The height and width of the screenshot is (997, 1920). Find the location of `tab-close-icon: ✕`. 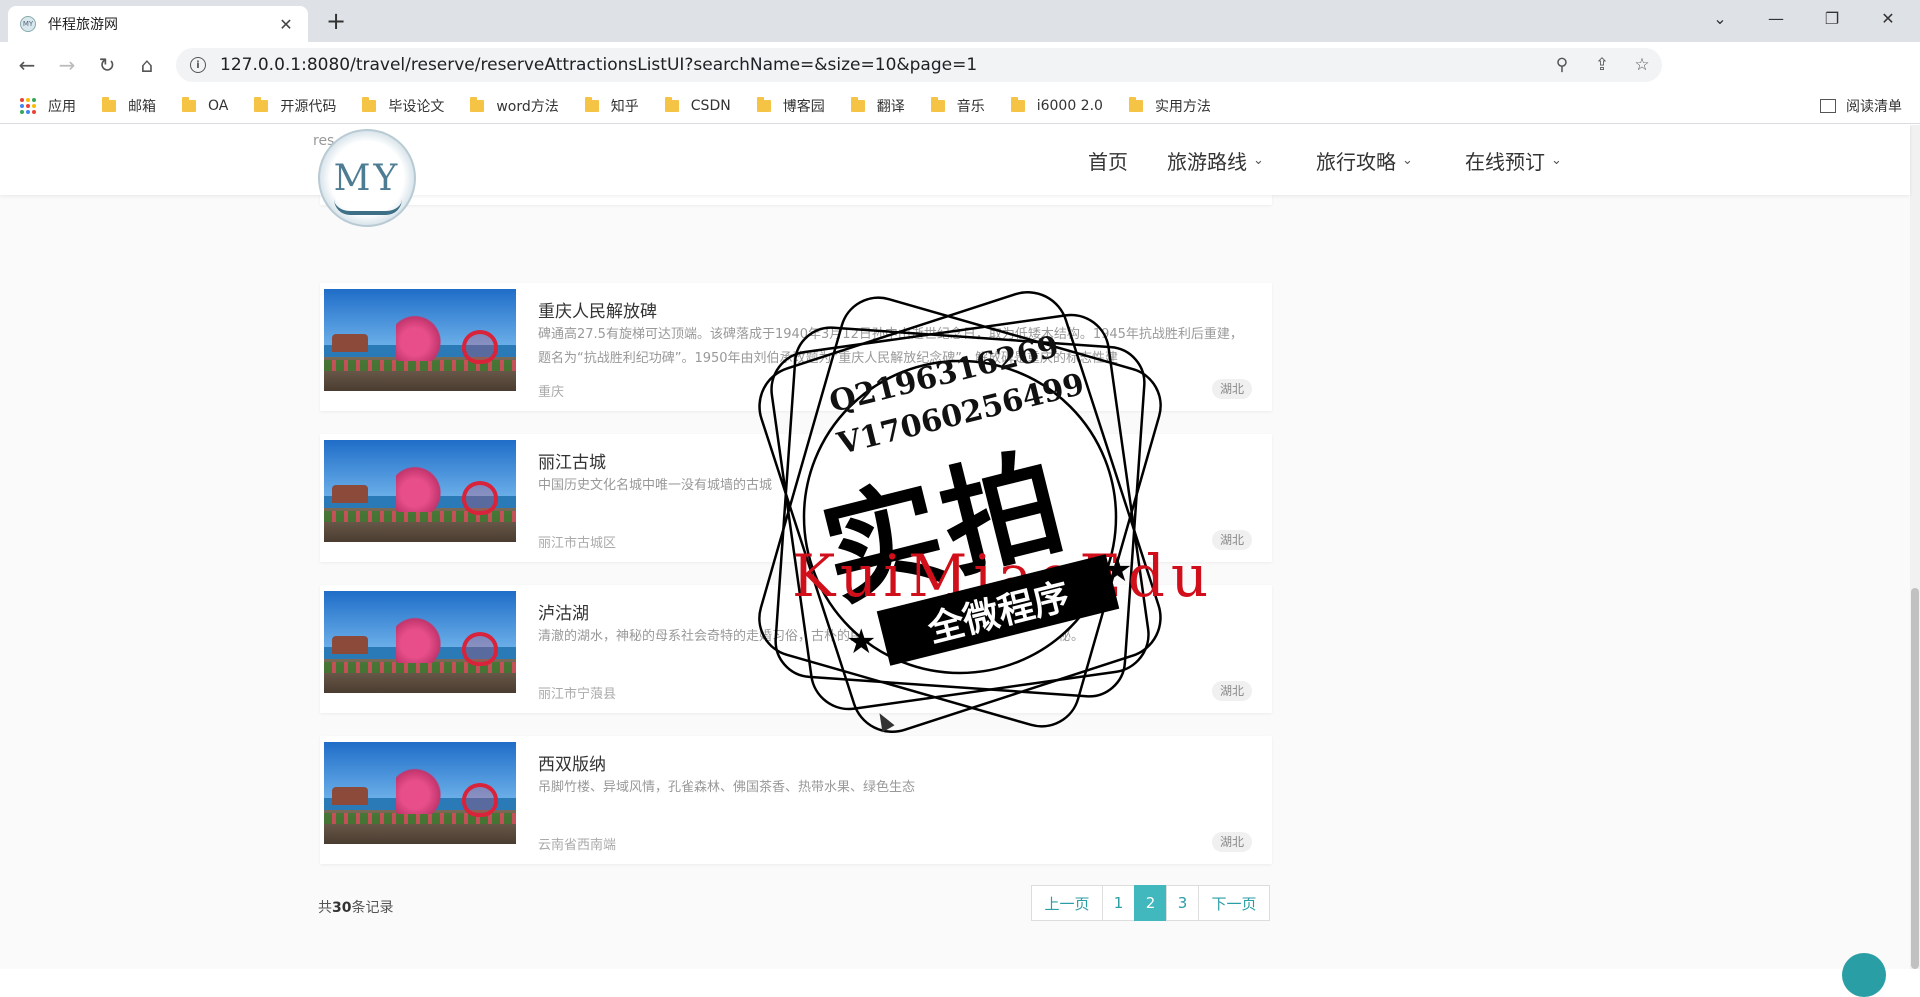

tab-close-icon: ✕ is located at coordinates (286, 24).